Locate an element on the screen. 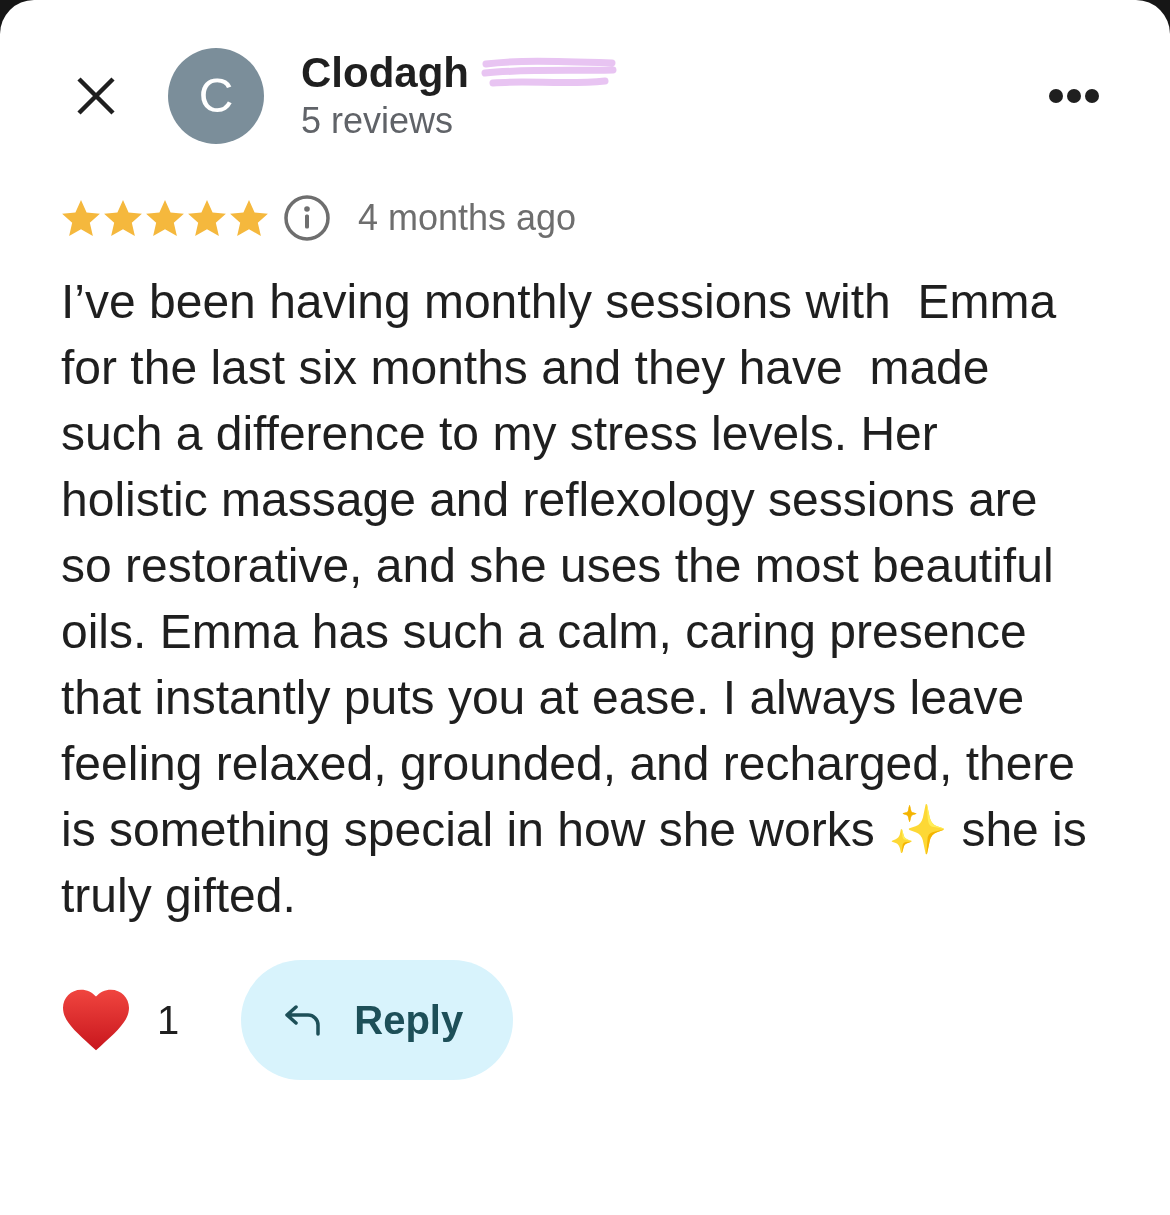 Image resolution: width=1170 pixels, height=1215 pixels. review-count: 5 reviews is located at coordinates (377, 121).